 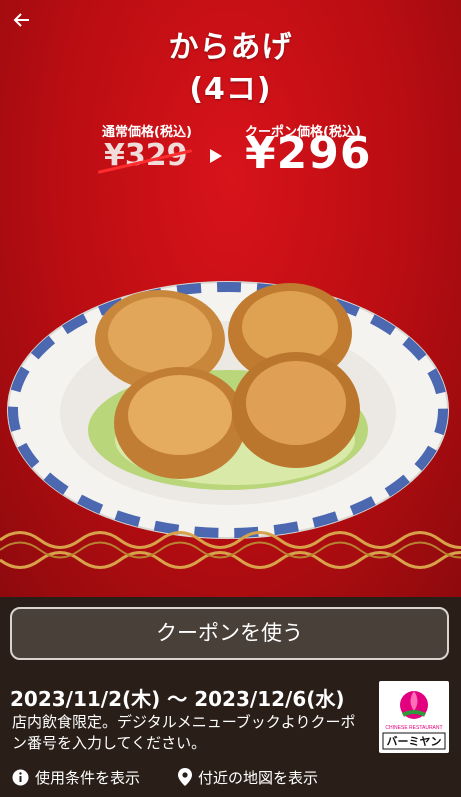 I want to click on decorative-knot-pattern, so click(x=230, y=550).